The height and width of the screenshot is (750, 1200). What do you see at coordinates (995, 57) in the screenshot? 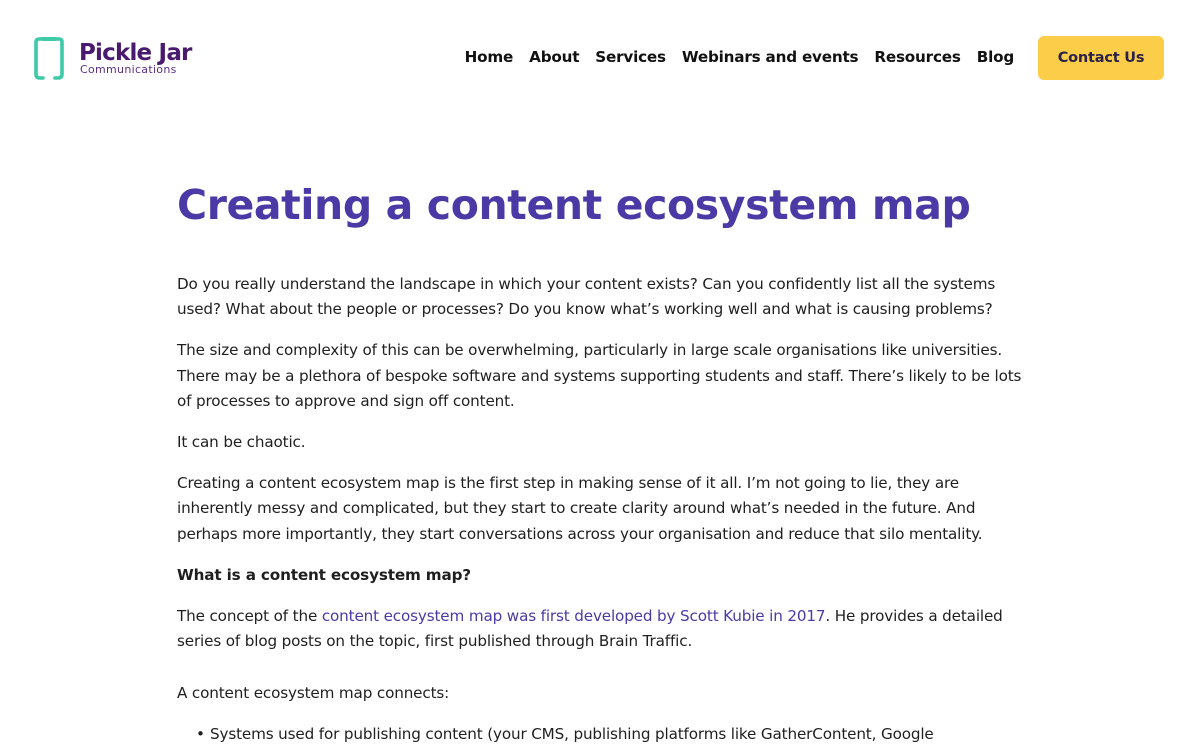
I see `nav-item-blog: Blog` at bounding box center [995, 57].